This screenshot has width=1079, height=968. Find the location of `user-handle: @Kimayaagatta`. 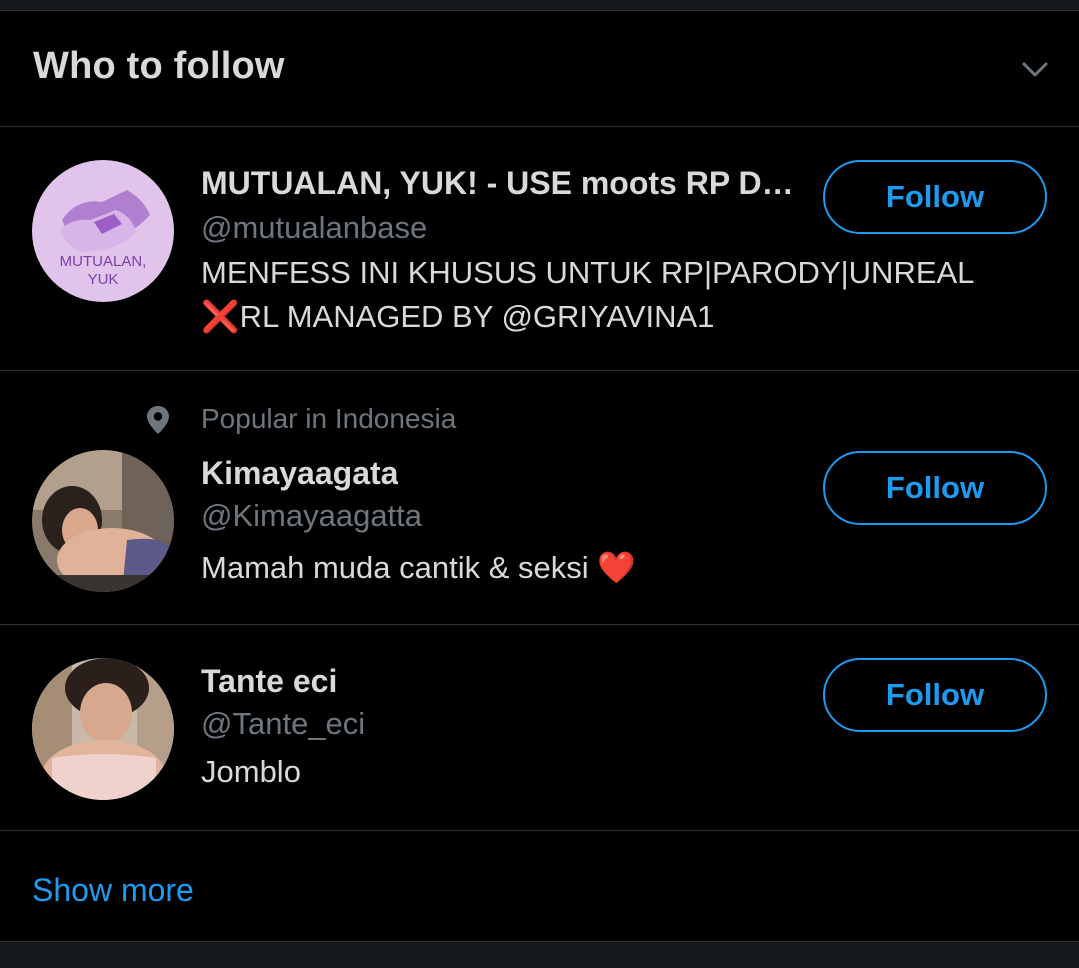

user-handle: @Kimayaagatta is located at coordinates (311, 516).